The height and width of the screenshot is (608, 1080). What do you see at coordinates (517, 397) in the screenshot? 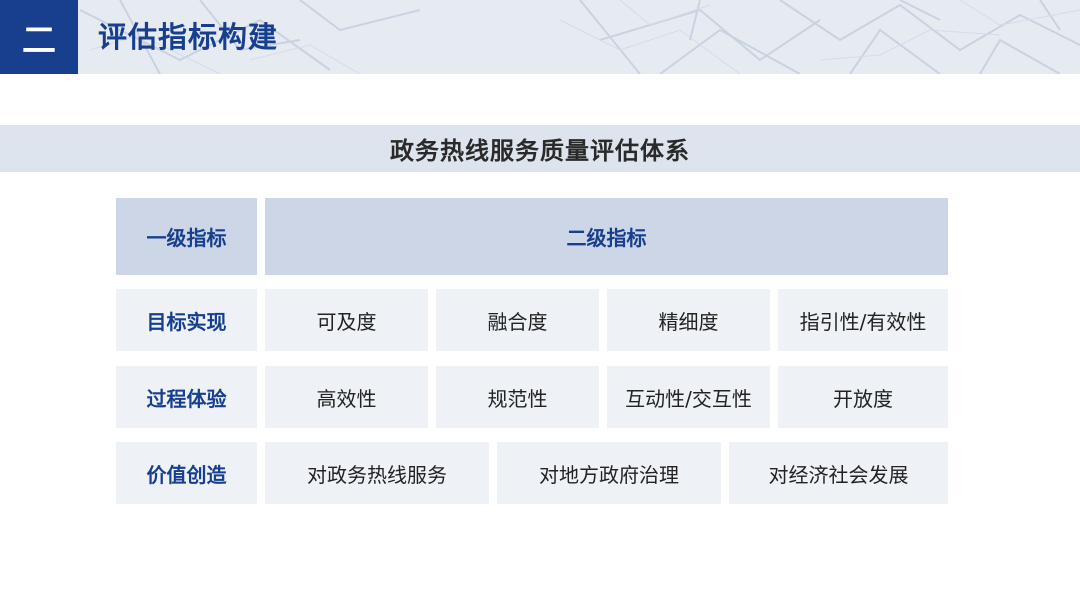
I see `indicator-cell: 规范性` at bounding box center [517, 397].